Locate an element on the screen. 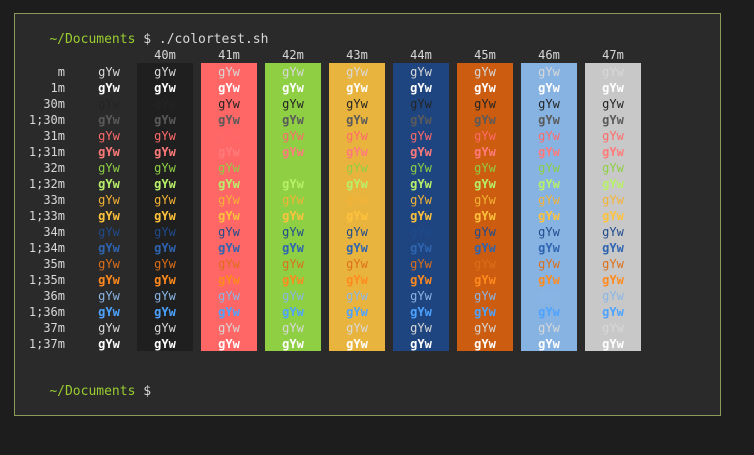 The height and width of the screenshot is (455, 754). column-header: 44m is located at coordinates (421, 55).